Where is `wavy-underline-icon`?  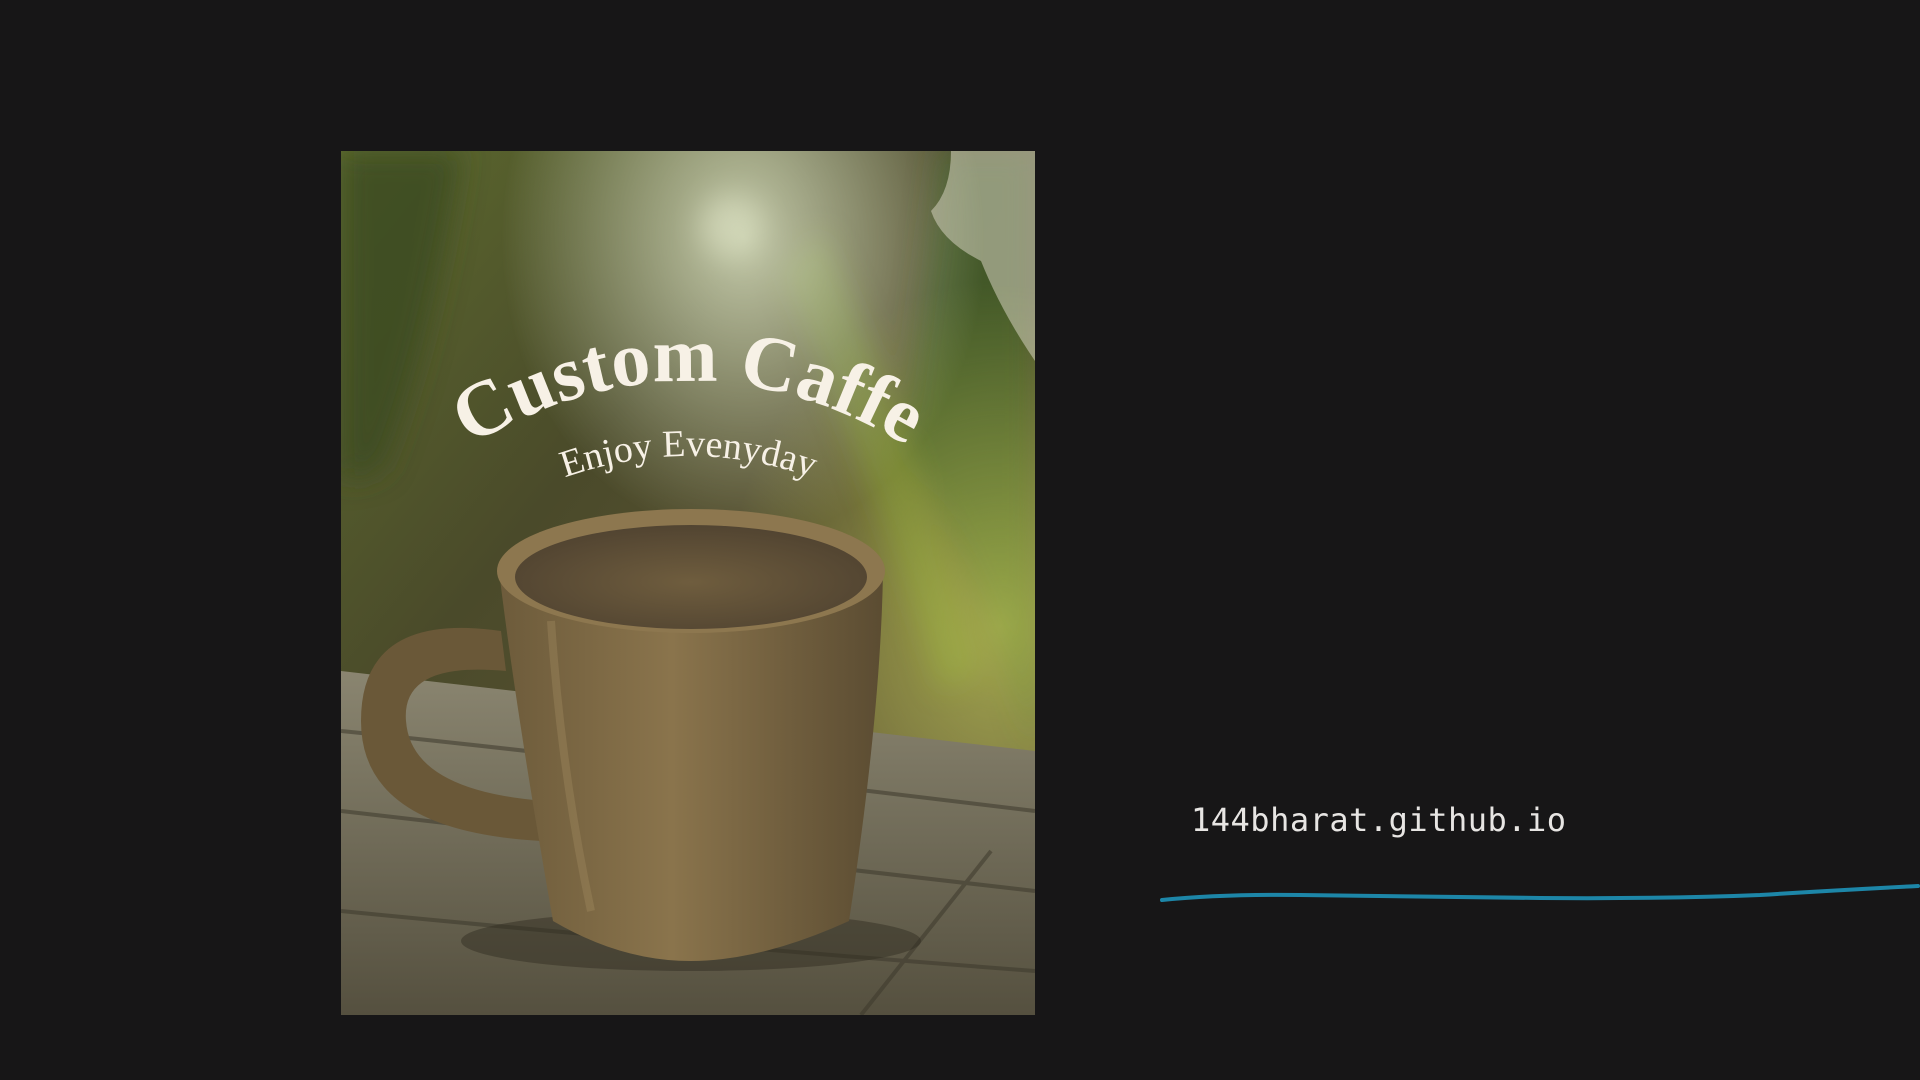 wavy-underline-icon is located at coordinates (1540, 893).